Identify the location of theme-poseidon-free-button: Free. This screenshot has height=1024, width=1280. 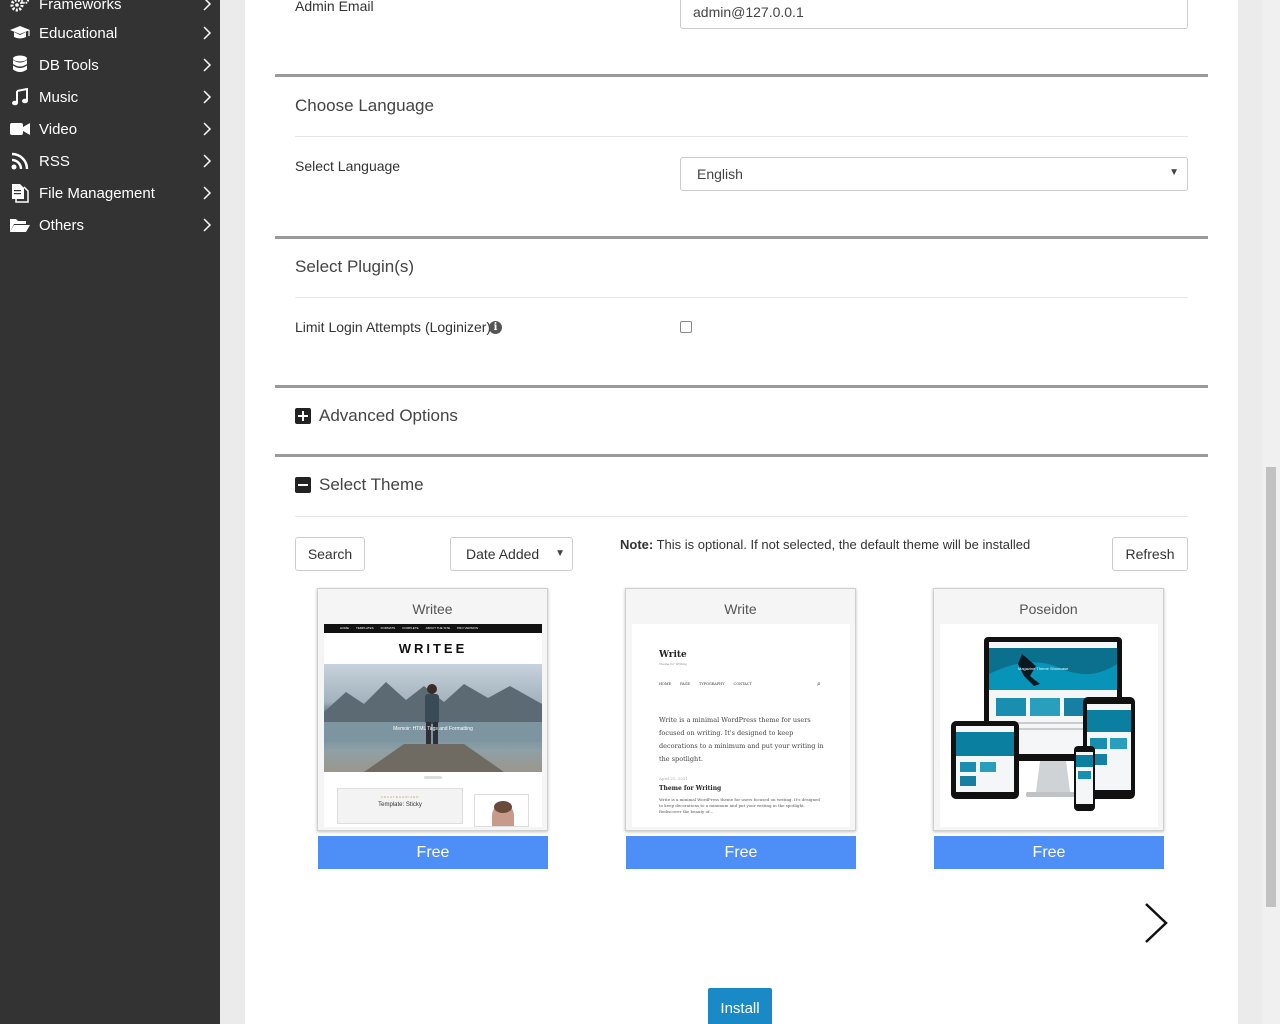
(1049, 852).